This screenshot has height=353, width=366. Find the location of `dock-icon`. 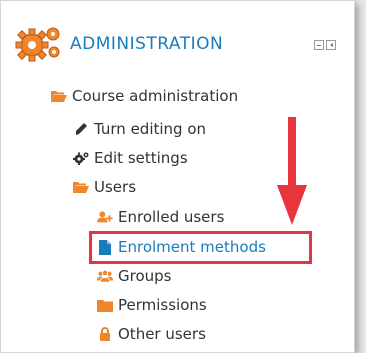

dock-icon is located at coordinates (331, 45).